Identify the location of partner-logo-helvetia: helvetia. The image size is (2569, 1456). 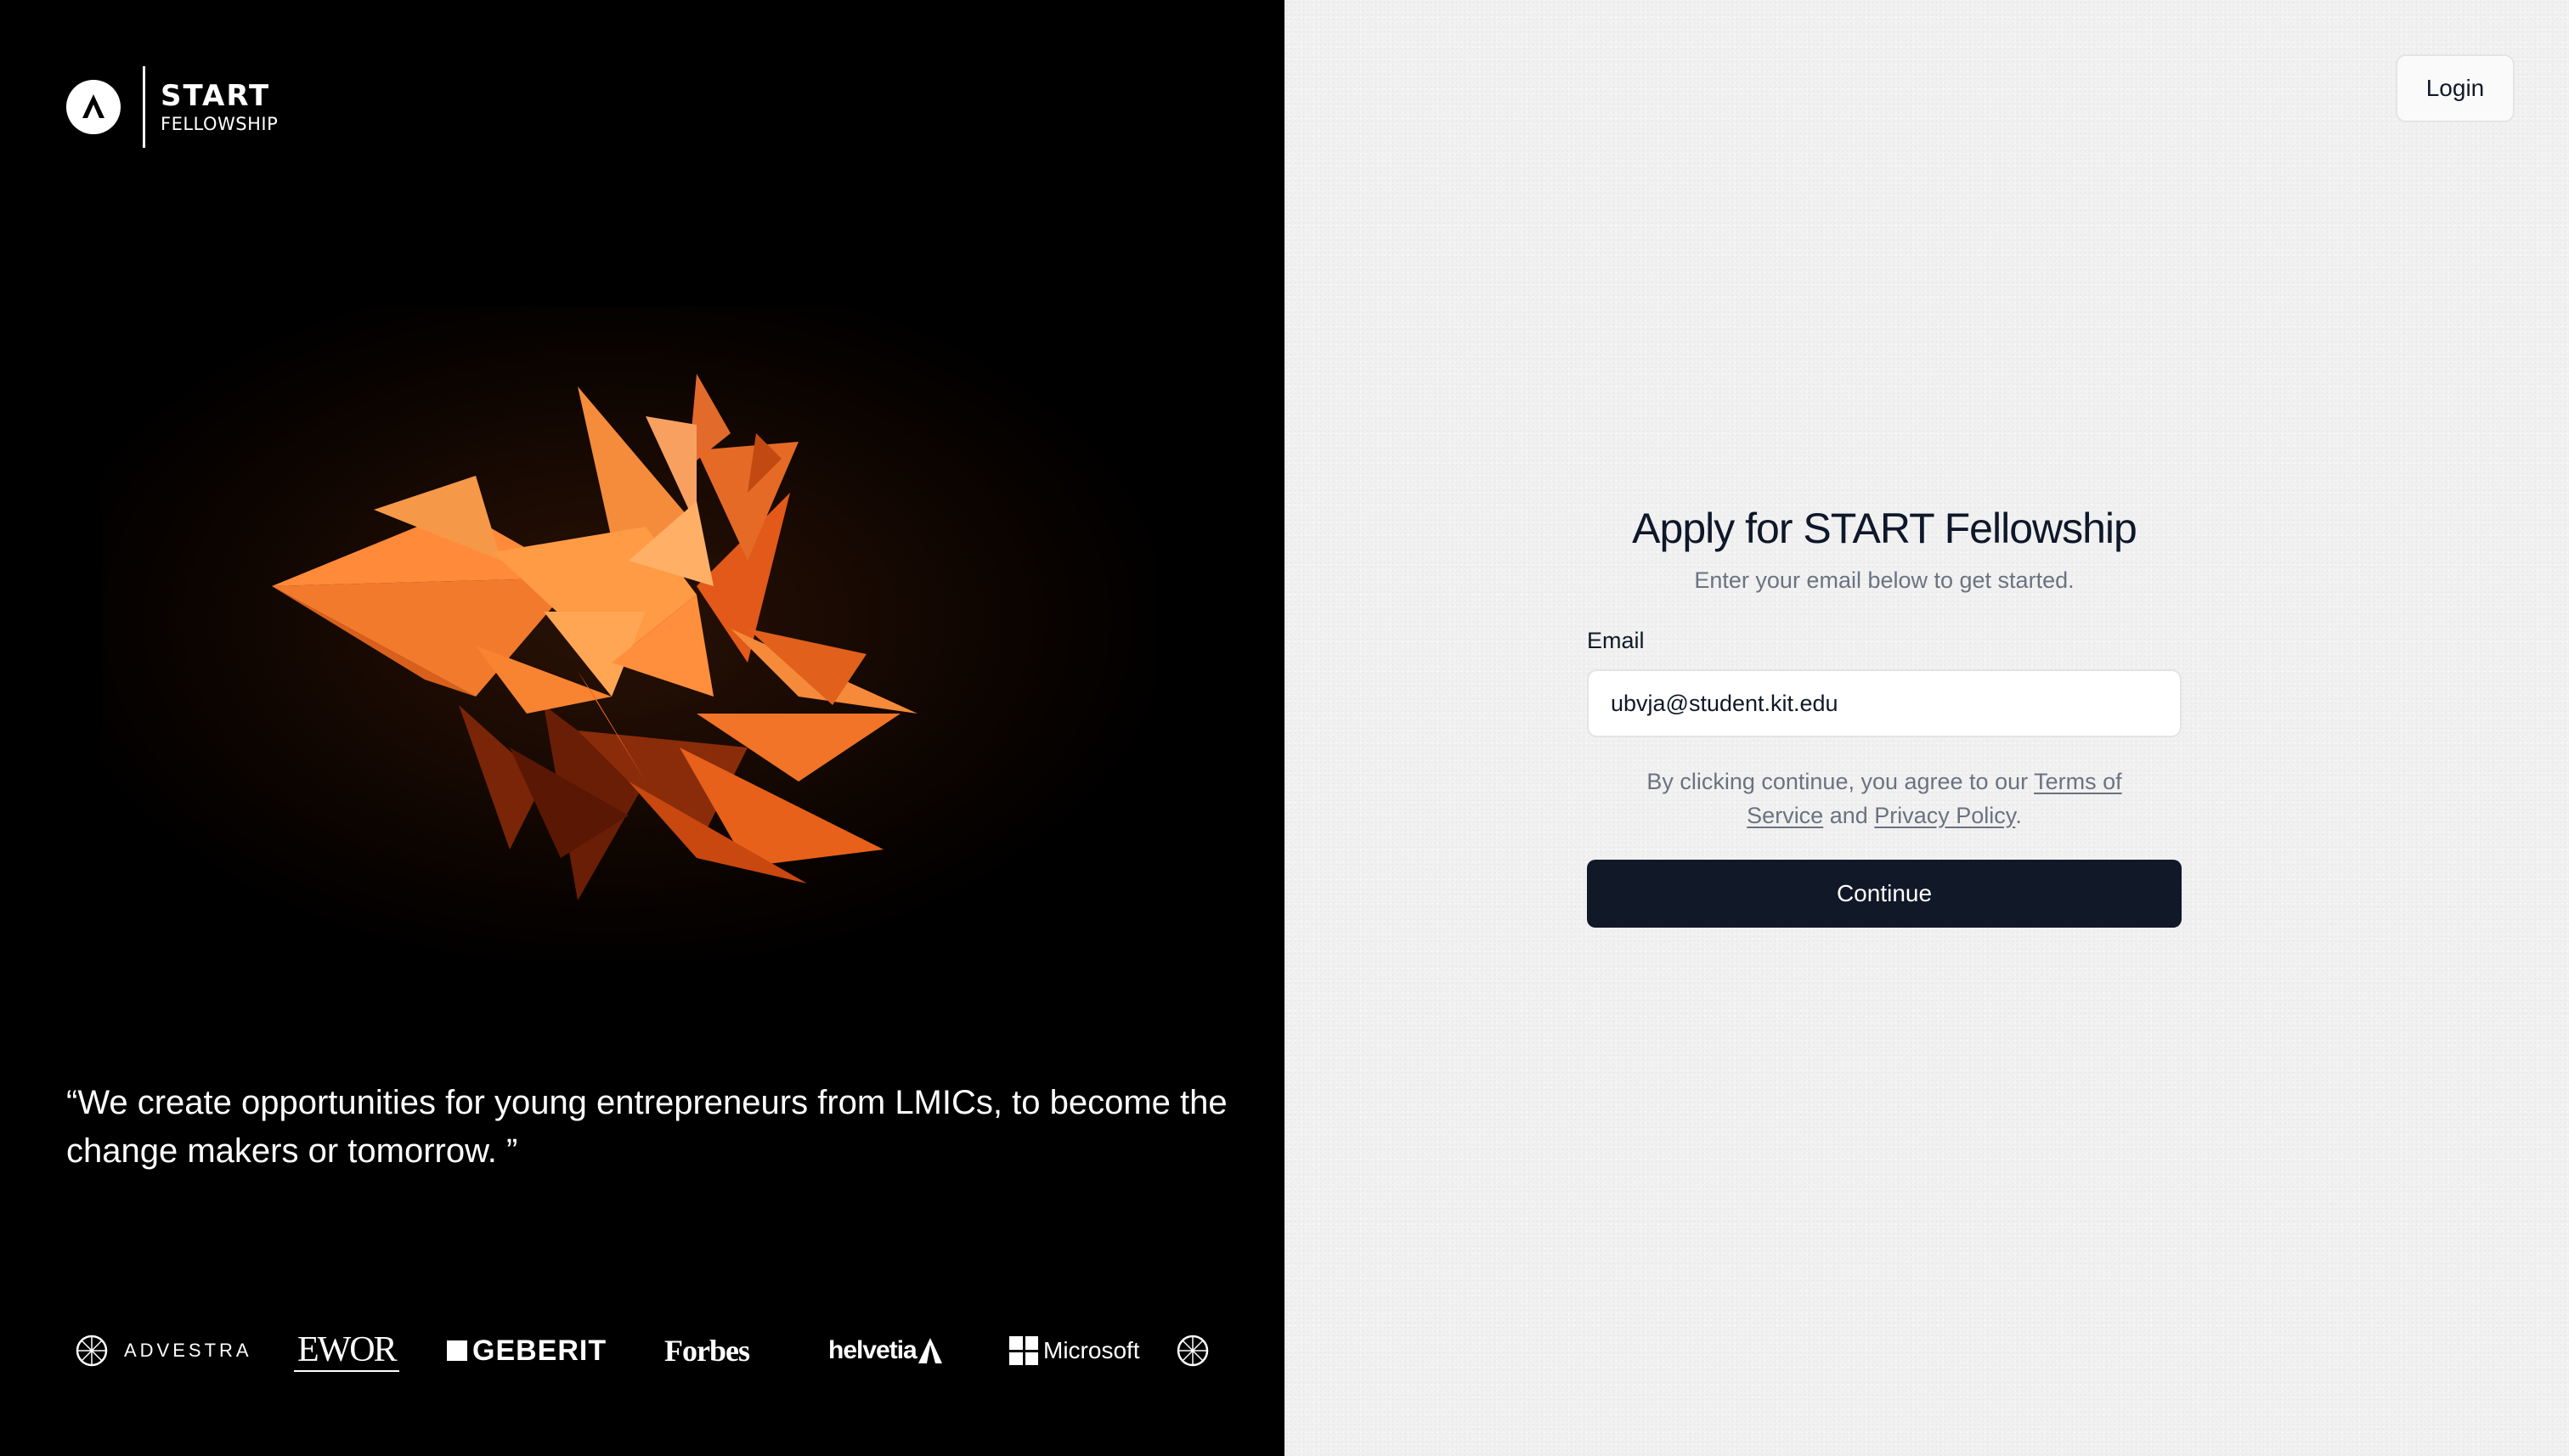
(886, 1351).